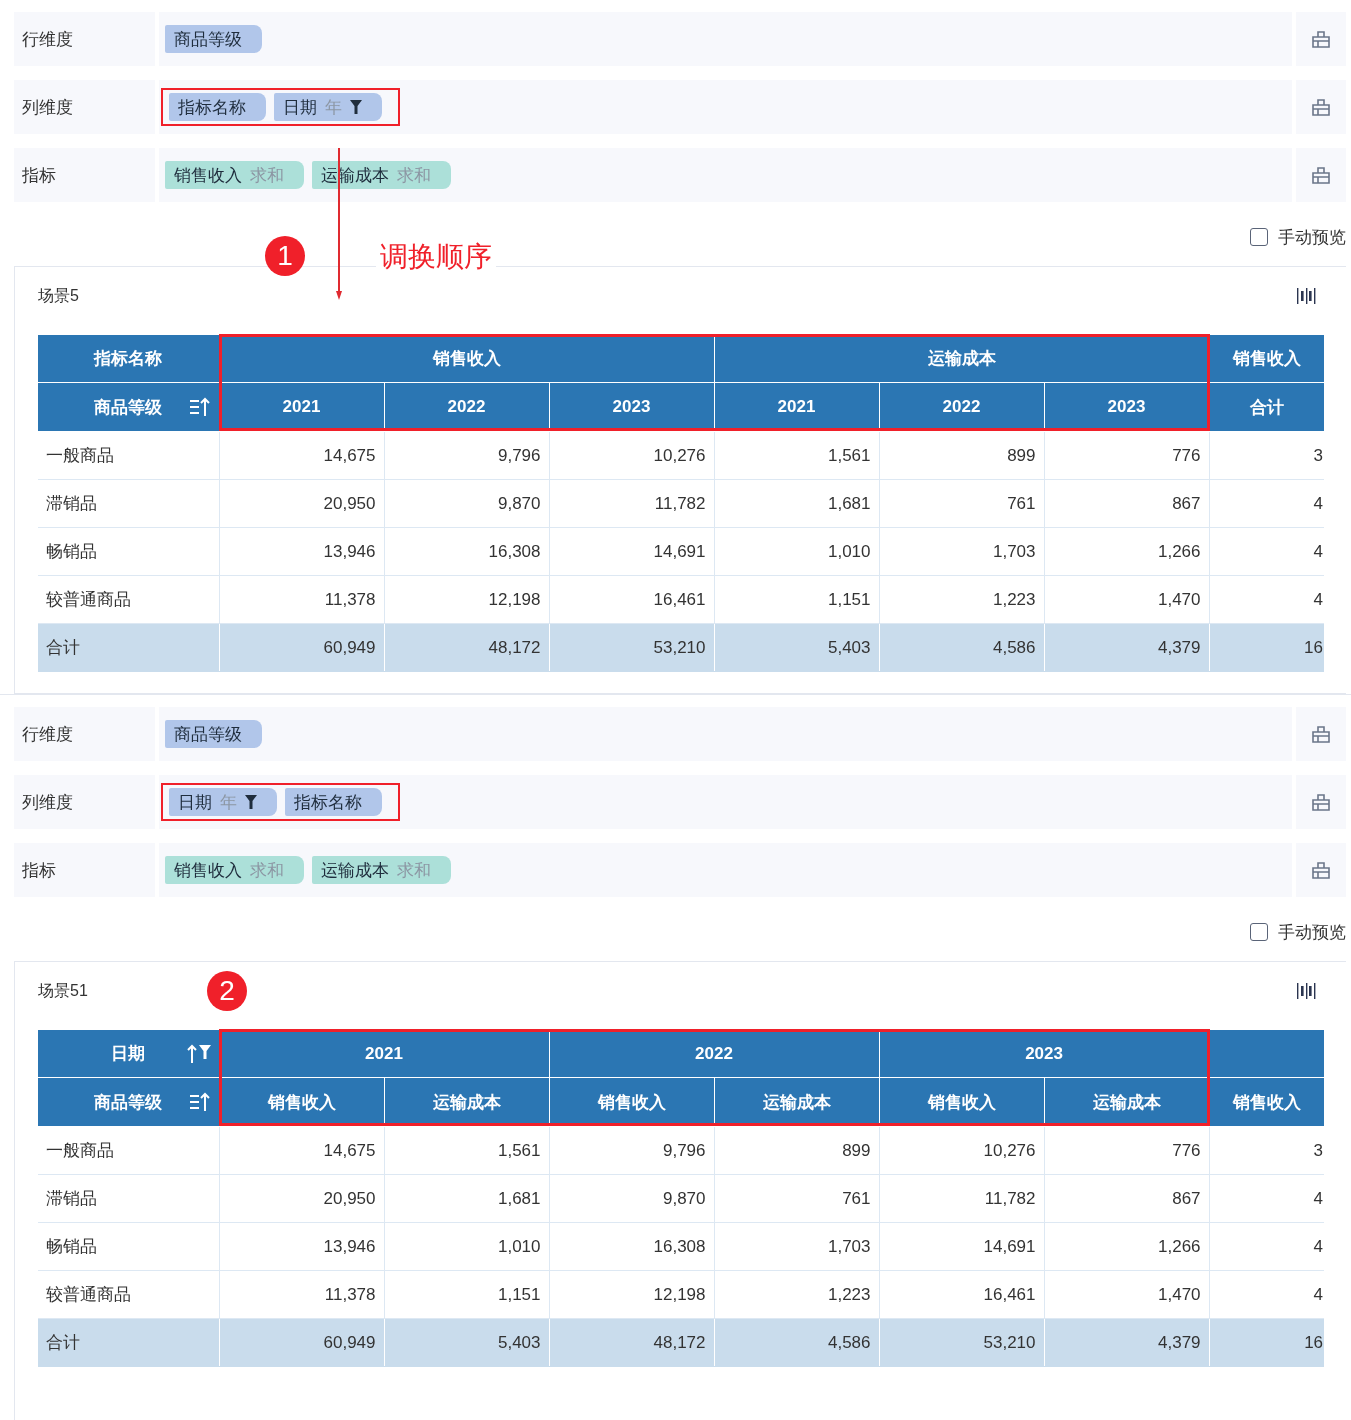 This screenshot has width=1351, height=1420. Describe the element at coordinates (128, 1294) in the screenshot. I see `row-label: 较普通商品` at that location.